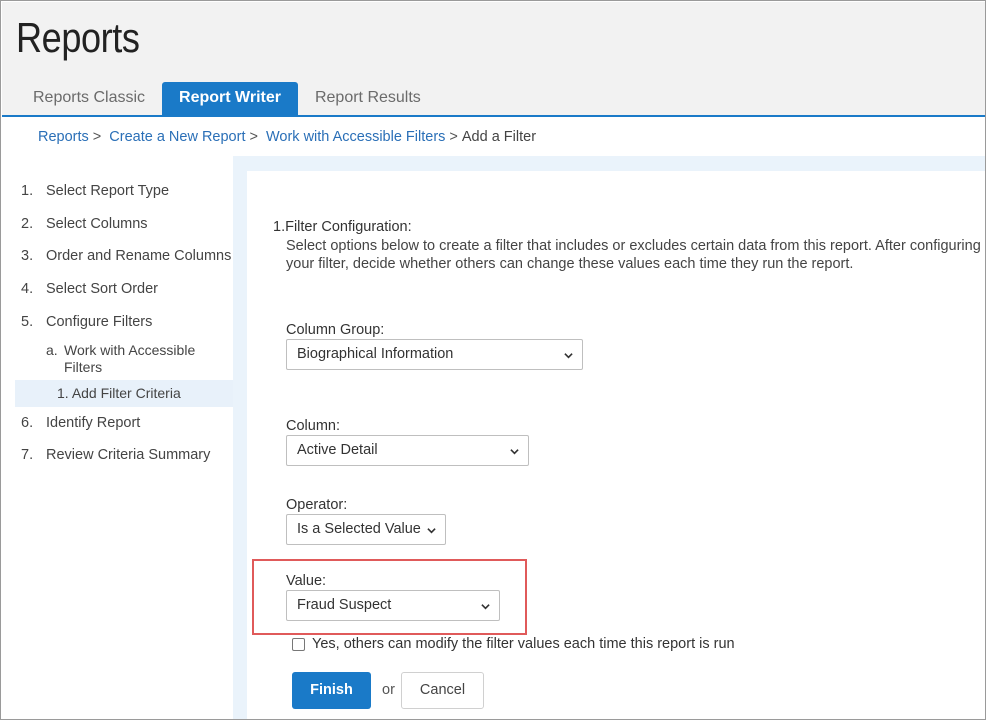  What do you see at coordinates (337, 450) in the screenshot?
I see `column-value: Active Detail` at bounding box center [337, 450].